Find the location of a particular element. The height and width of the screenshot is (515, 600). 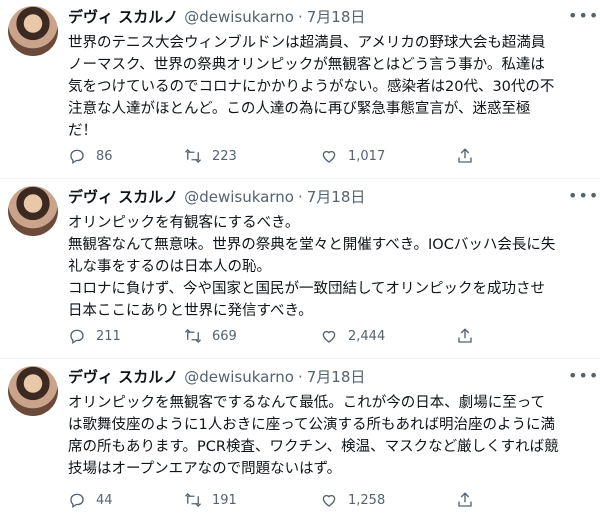

retweet-count: 223 is located at coordinates (224, 156).